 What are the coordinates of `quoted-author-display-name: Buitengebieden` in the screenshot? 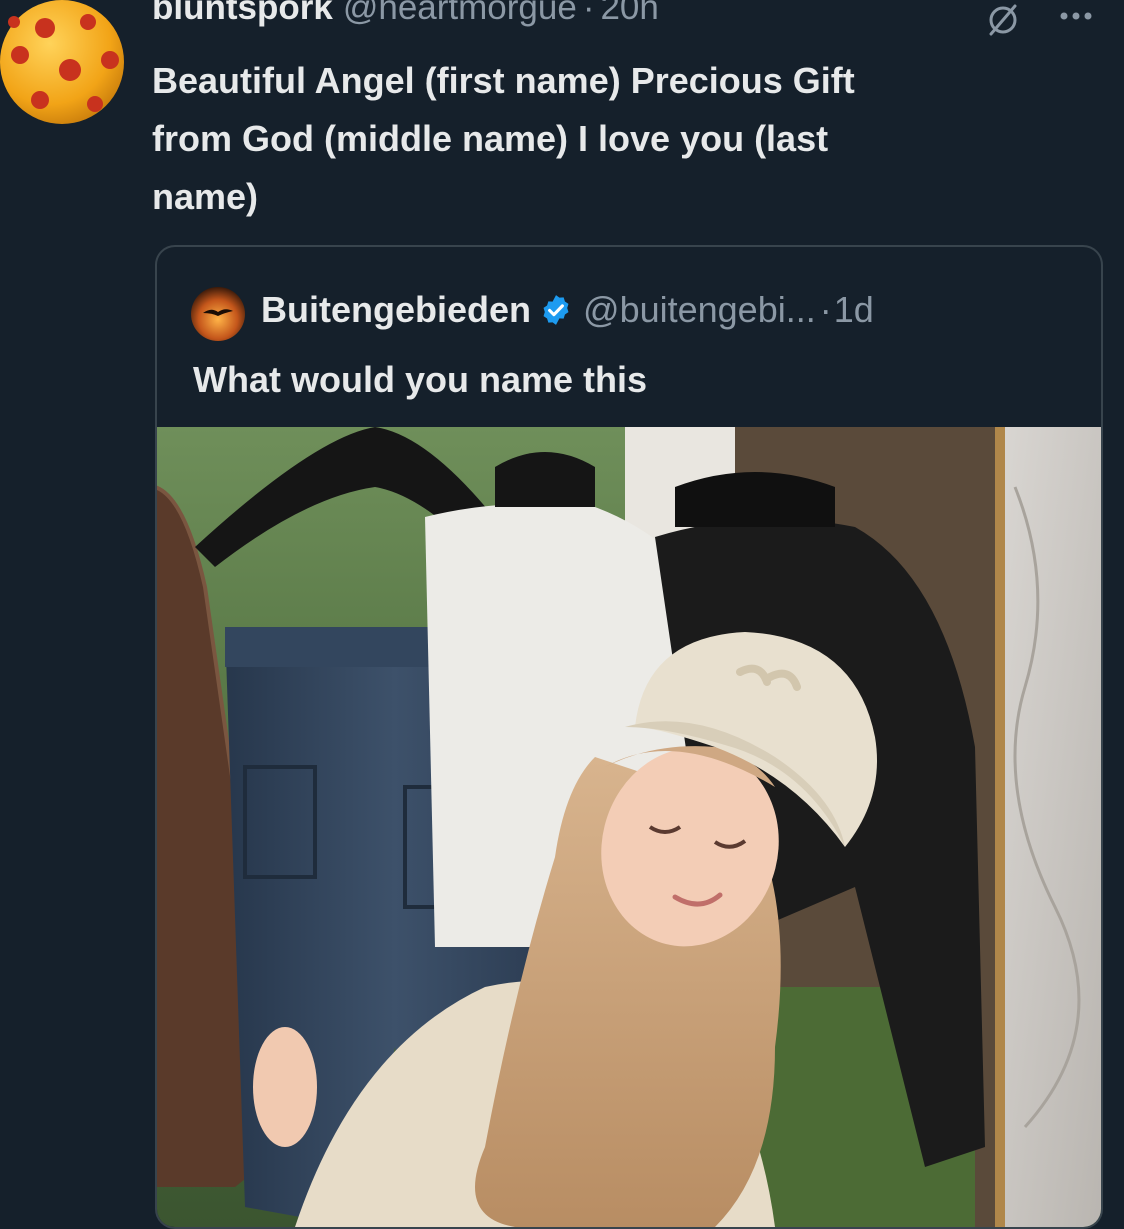 It's located at (396, 310).